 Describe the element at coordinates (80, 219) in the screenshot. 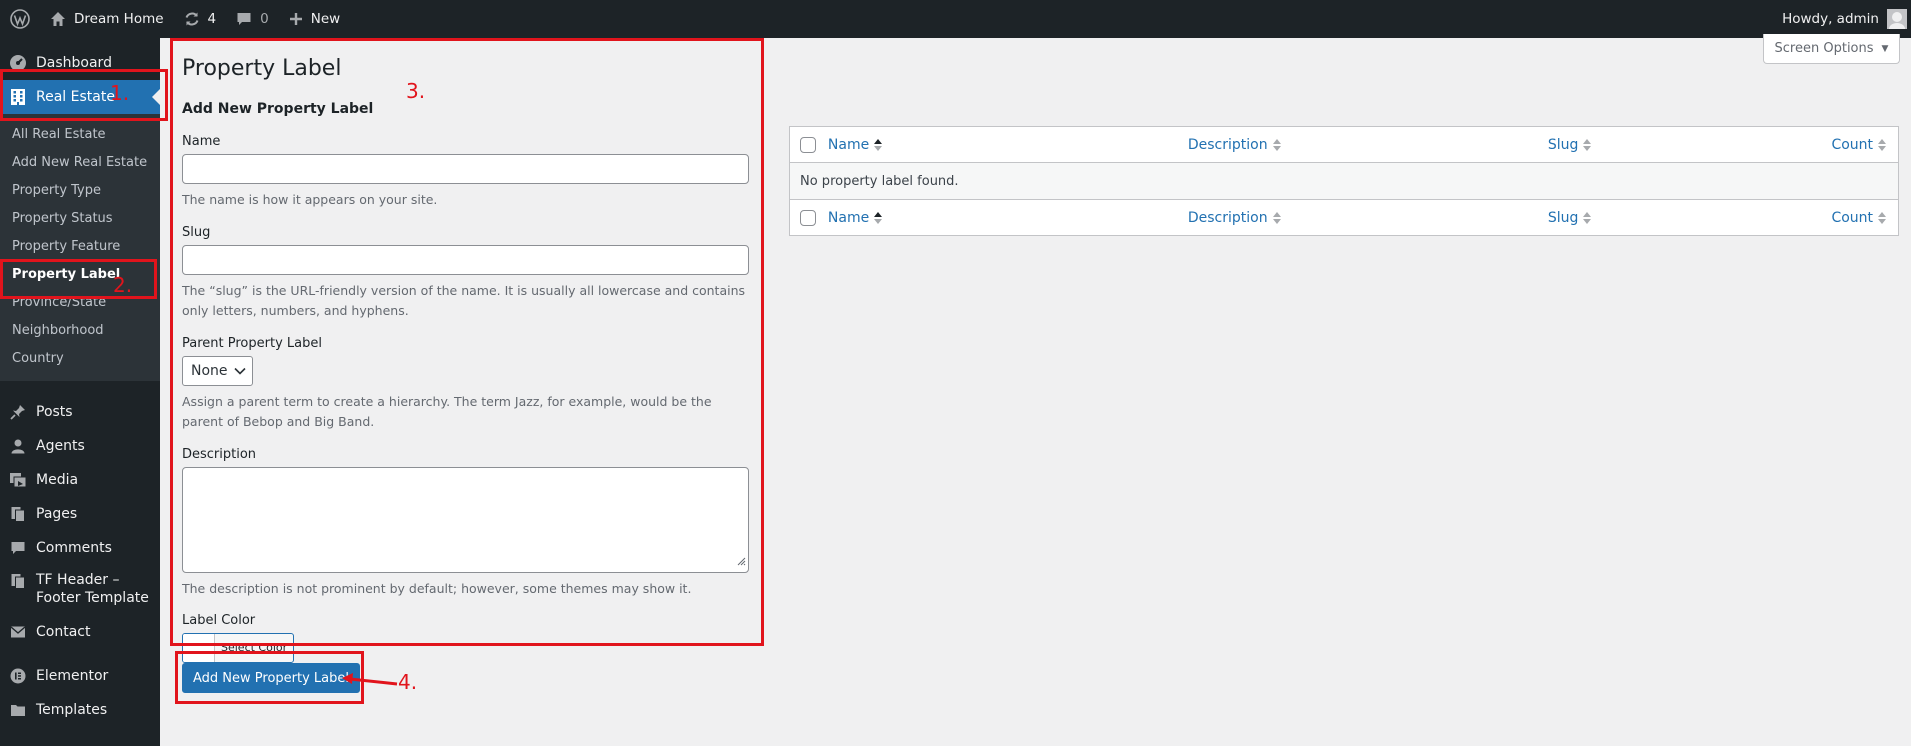

I see `submenu-property-status: Property Status` at that location.